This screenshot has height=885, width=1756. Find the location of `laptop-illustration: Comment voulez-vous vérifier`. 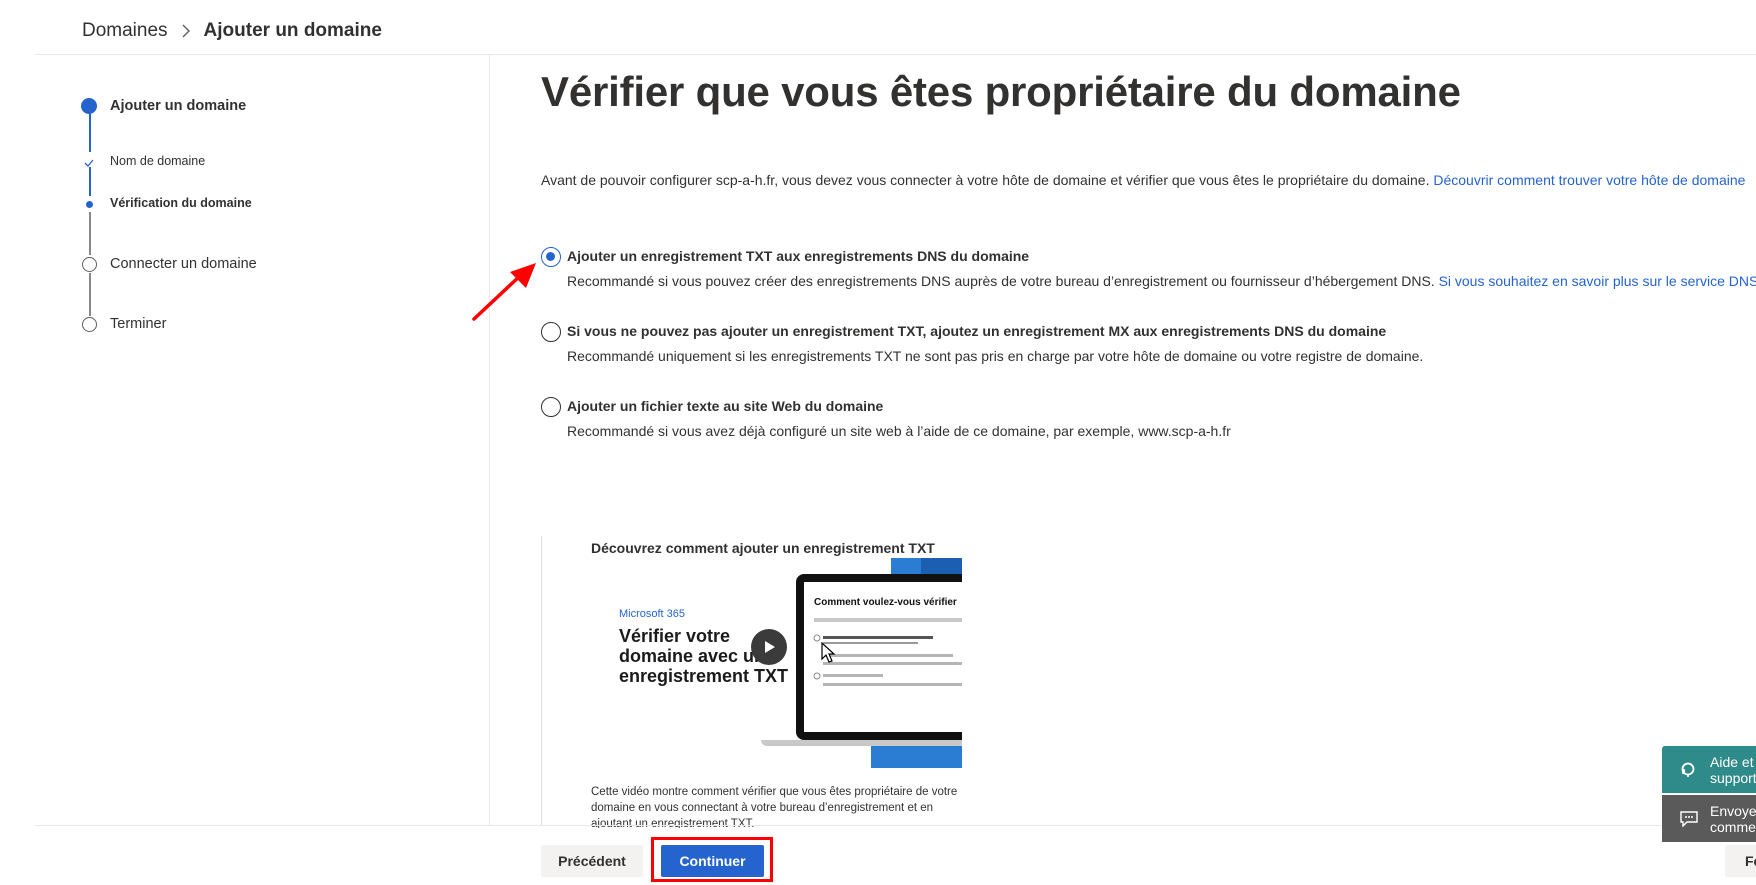

laptop-illustration: Comment voulez-vous vérifier is located at coordinates (879, 657).